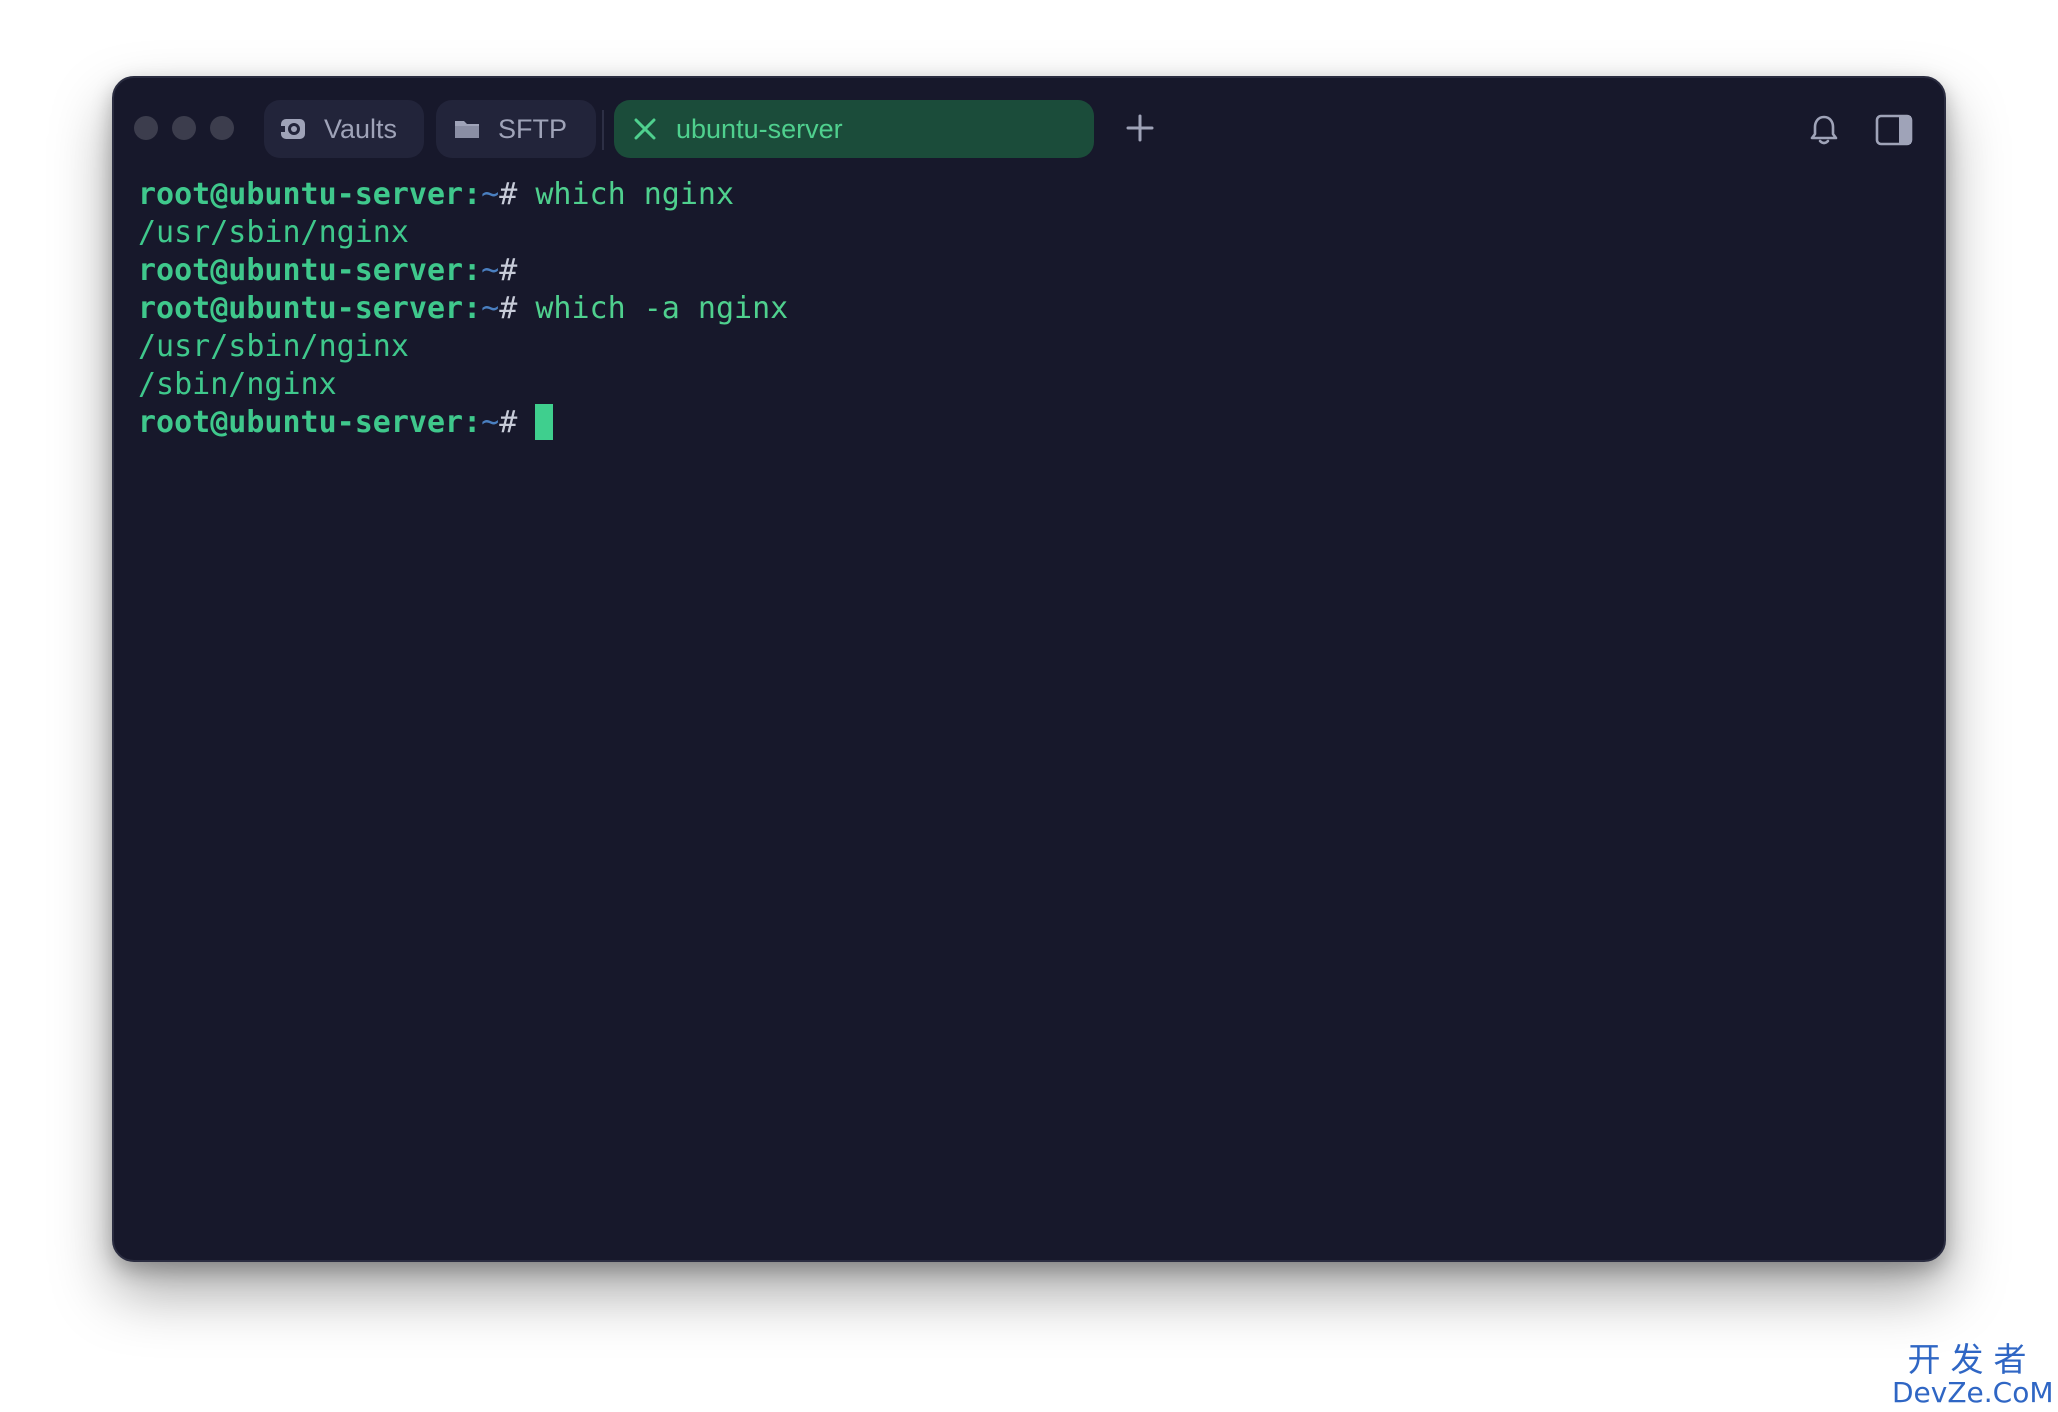  Describe the element at coordinates (759, 128) in the screenshot. I see `tab-label: ubuntu-server` at that location.